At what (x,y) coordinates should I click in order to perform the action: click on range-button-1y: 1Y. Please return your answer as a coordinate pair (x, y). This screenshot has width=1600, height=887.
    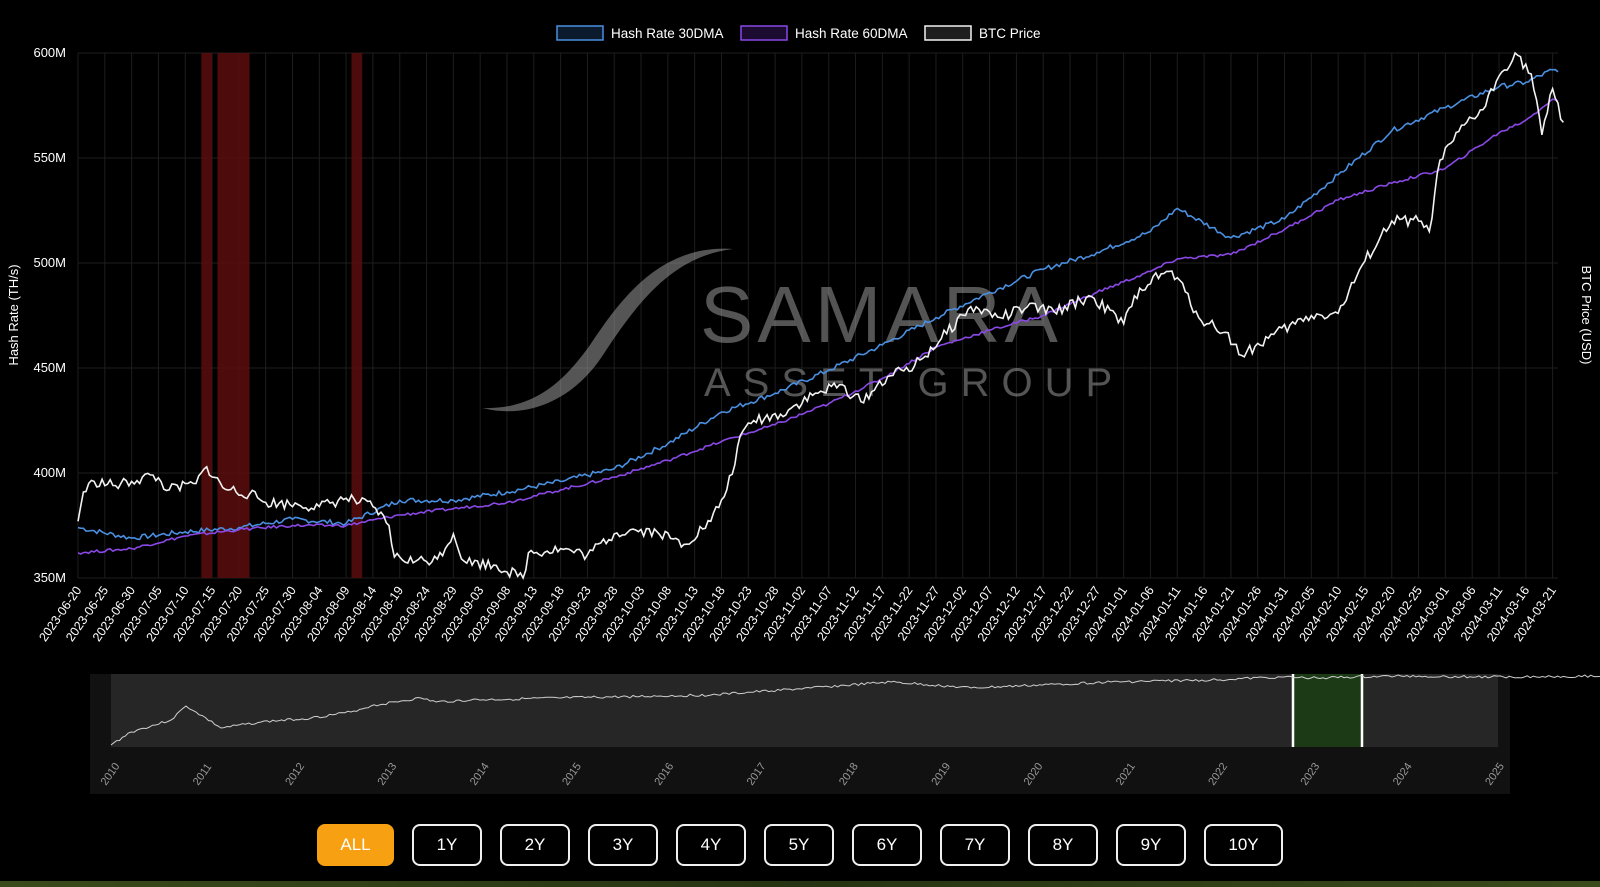
    Looking at the image, I should click on (447, 845).